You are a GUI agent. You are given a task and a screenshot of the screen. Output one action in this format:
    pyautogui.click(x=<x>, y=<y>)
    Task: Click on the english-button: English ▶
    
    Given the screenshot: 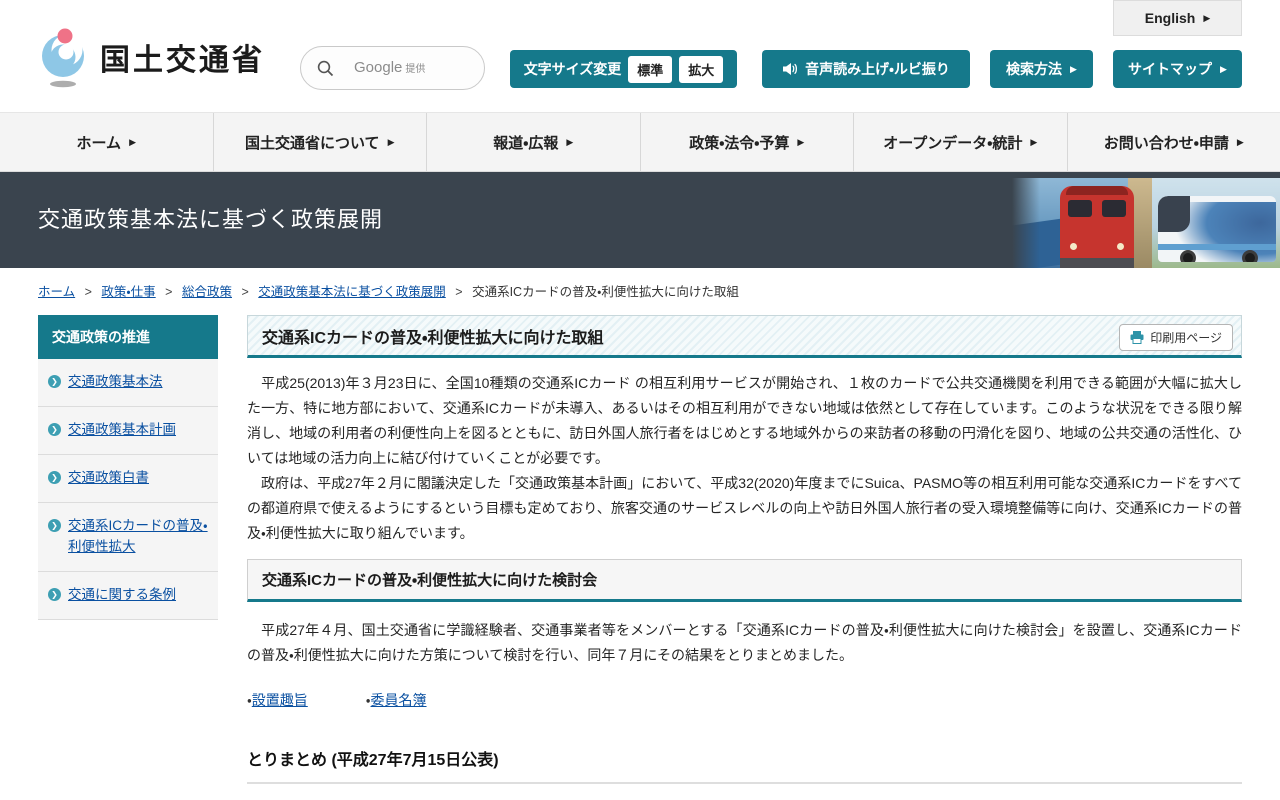 What is the action you would take?
    pyautogui.click(x=1177, y=18)
    